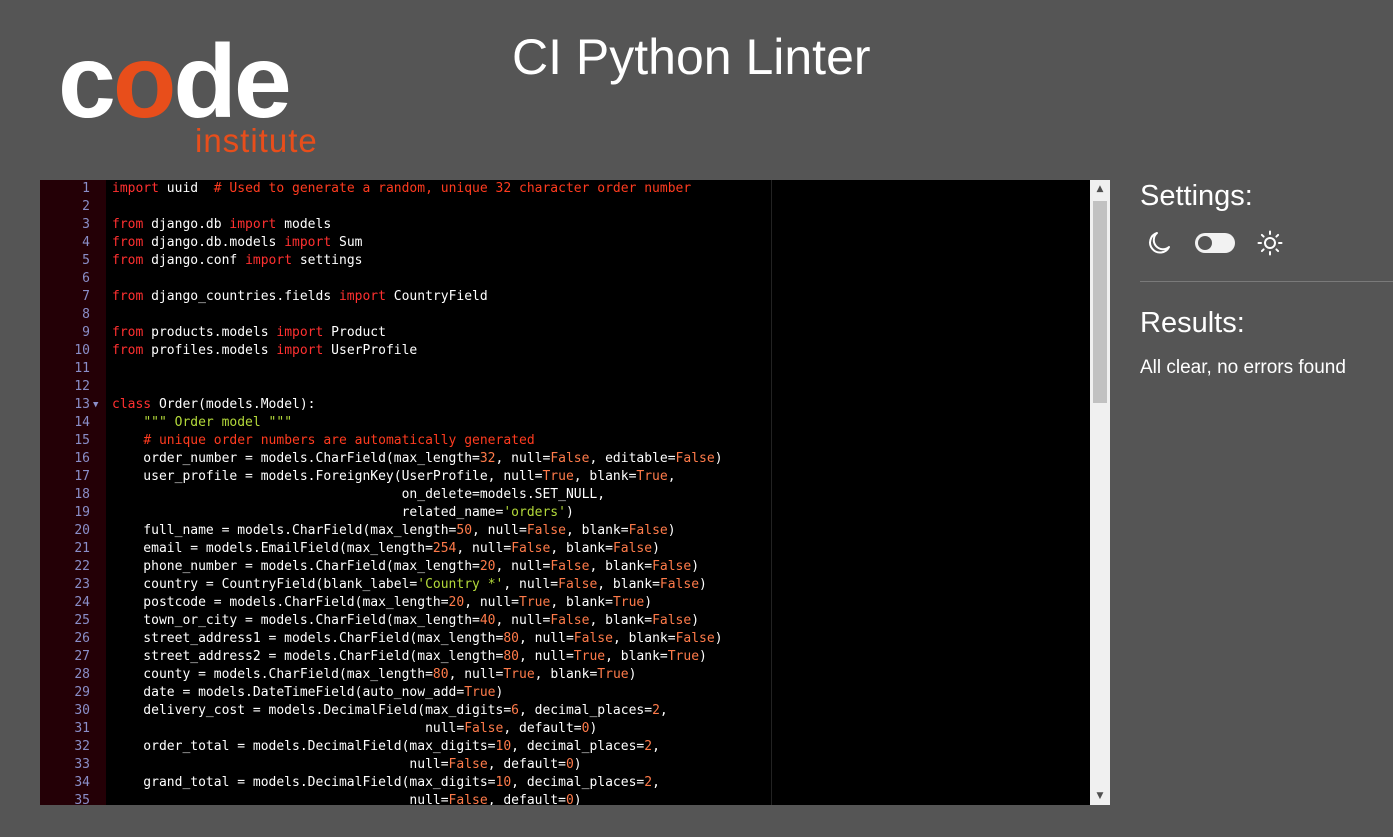 The image size is (1393, 837). What do you see at coordinates (82, 368) in the screenshot?
I see `line-number: 11` at bounding box center [82, 368].